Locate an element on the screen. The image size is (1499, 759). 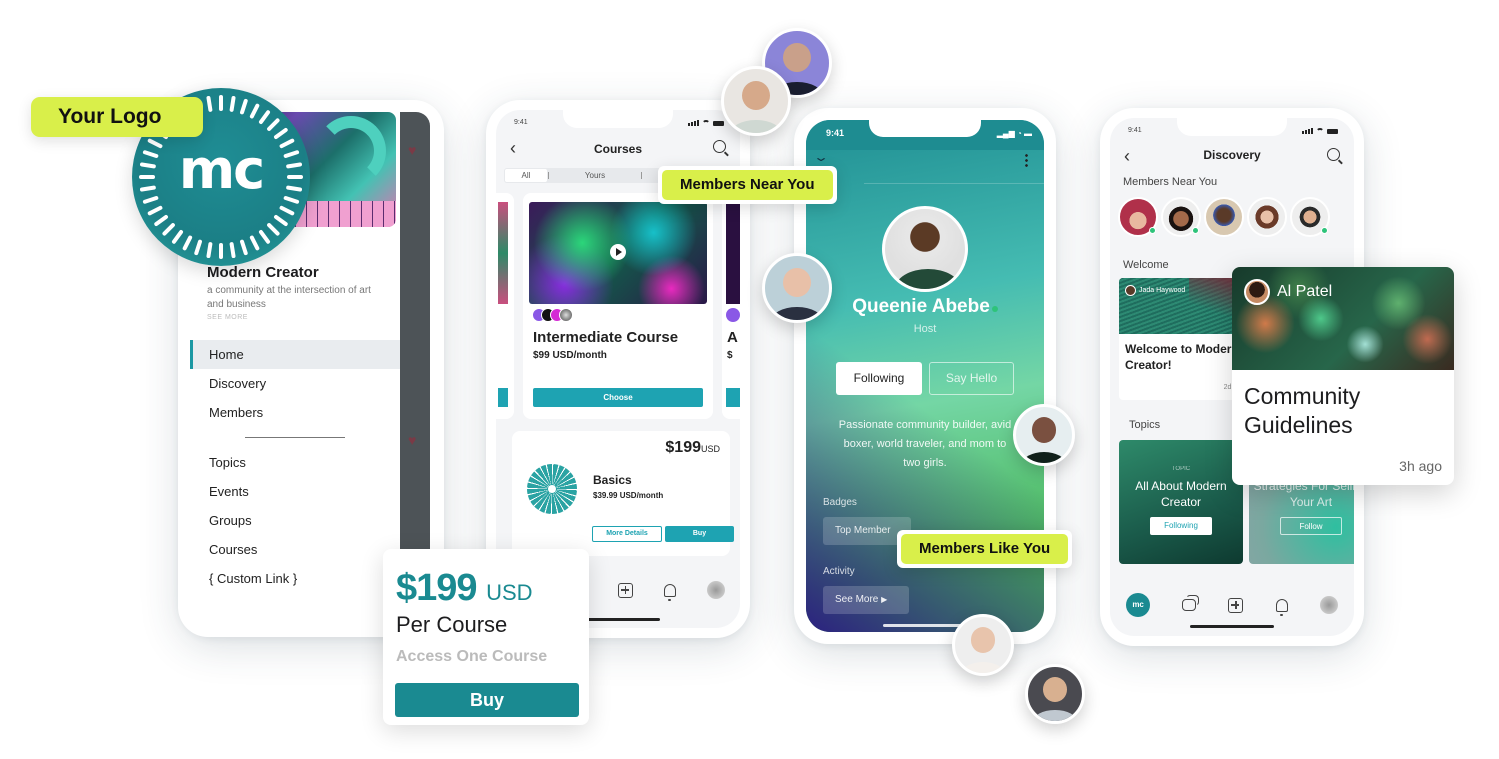
community-title: Modern Creator is located at coordinates (263, 272).